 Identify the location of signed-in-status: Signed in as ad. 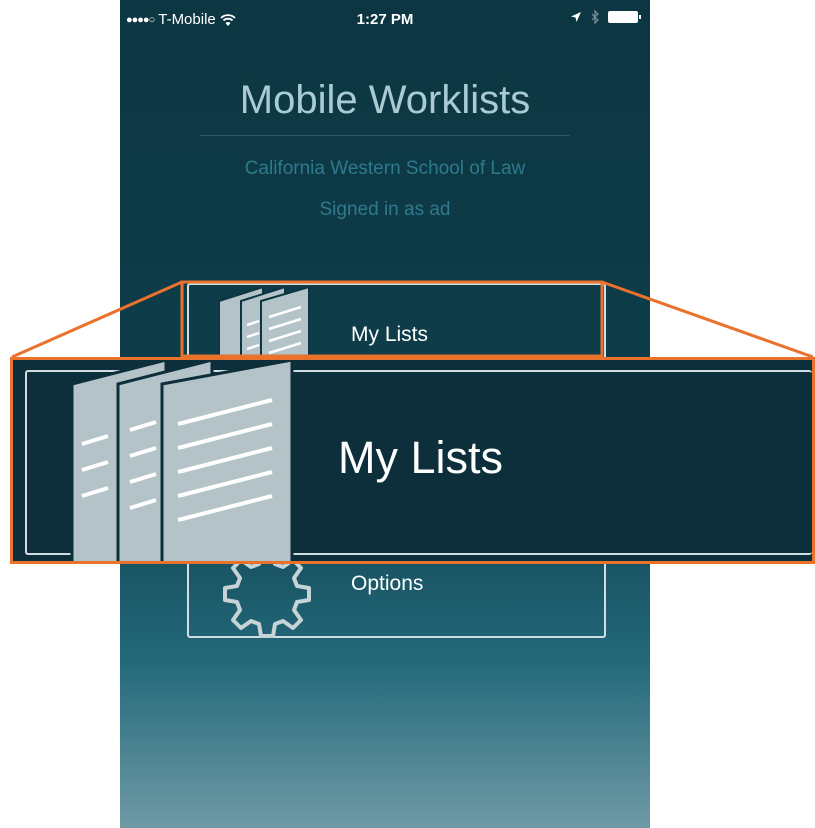
(385, 209).